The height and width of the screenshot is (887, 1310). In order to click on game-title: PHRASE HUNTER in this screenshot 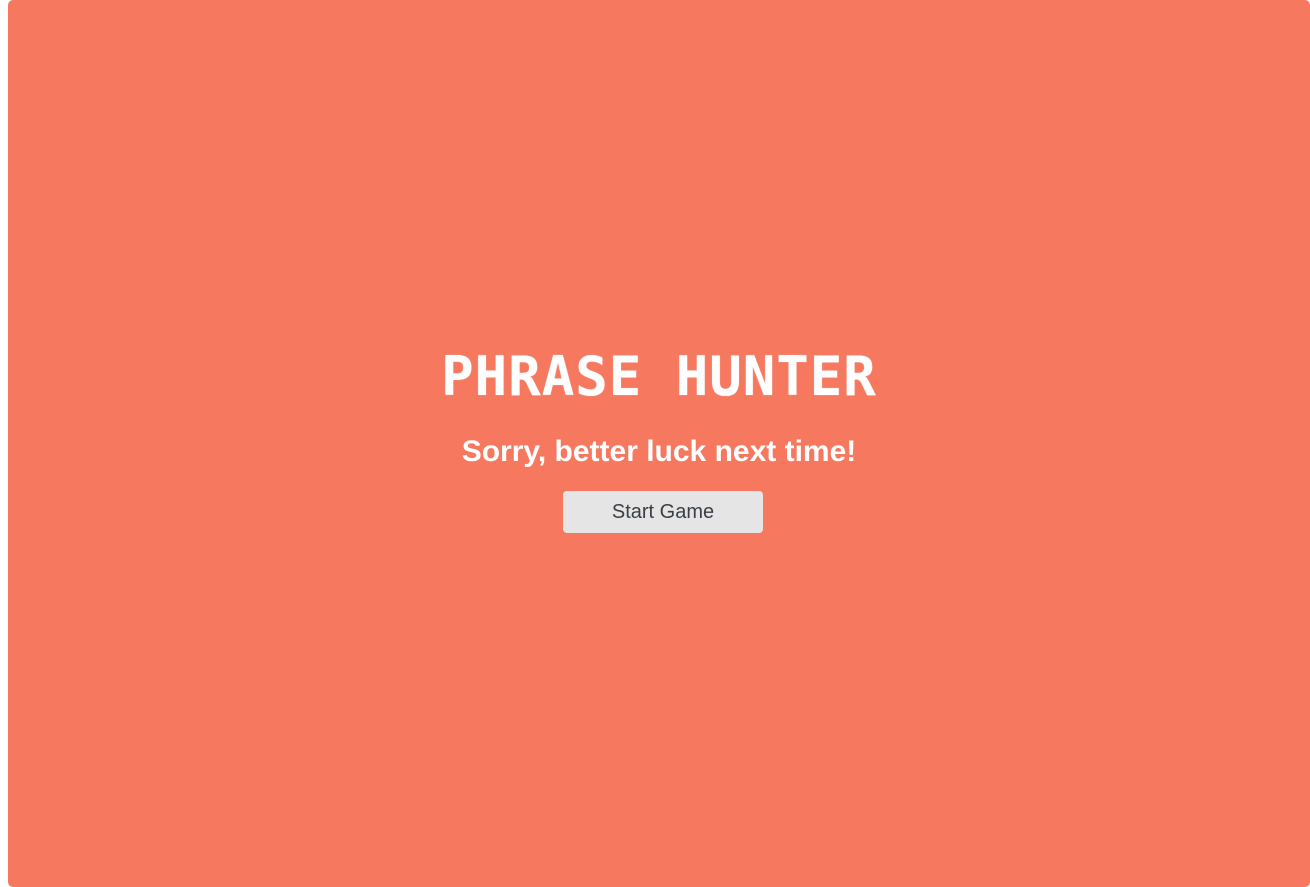, I will do `click(659, 376)`.